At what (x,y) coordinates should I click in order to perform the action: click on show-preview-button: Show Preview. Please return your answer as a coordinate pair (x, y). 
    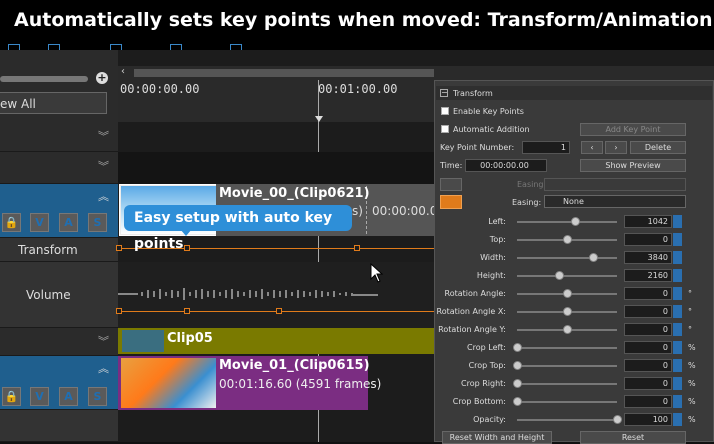
    Looking at the image, I should click on (633, 165).